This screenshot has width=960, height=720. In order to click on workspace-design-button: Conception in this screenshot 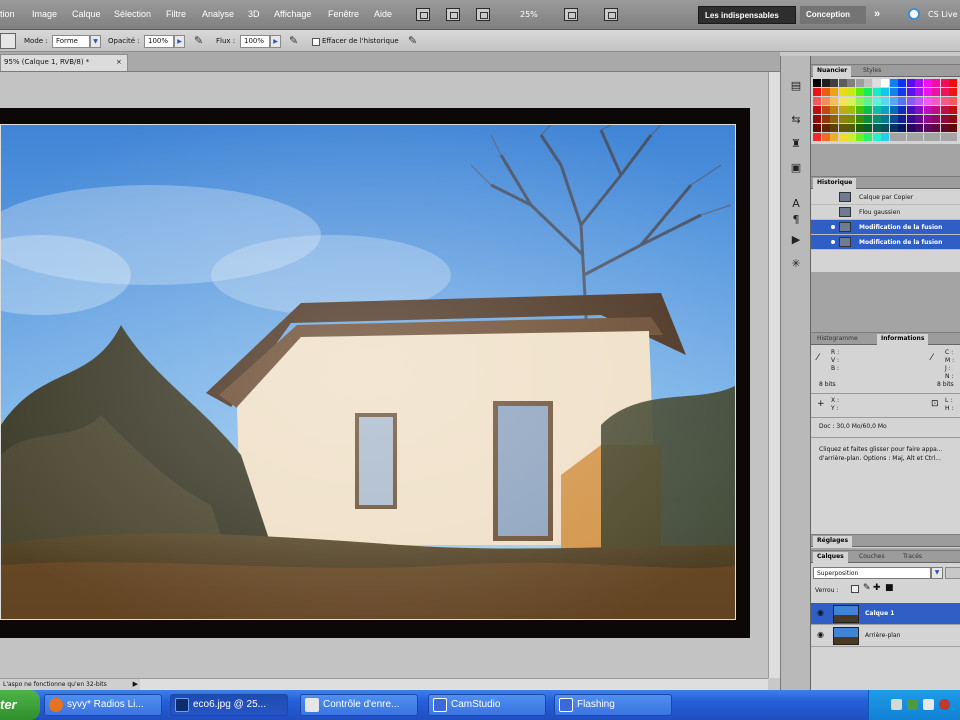, I will do `click(833, 15)`.